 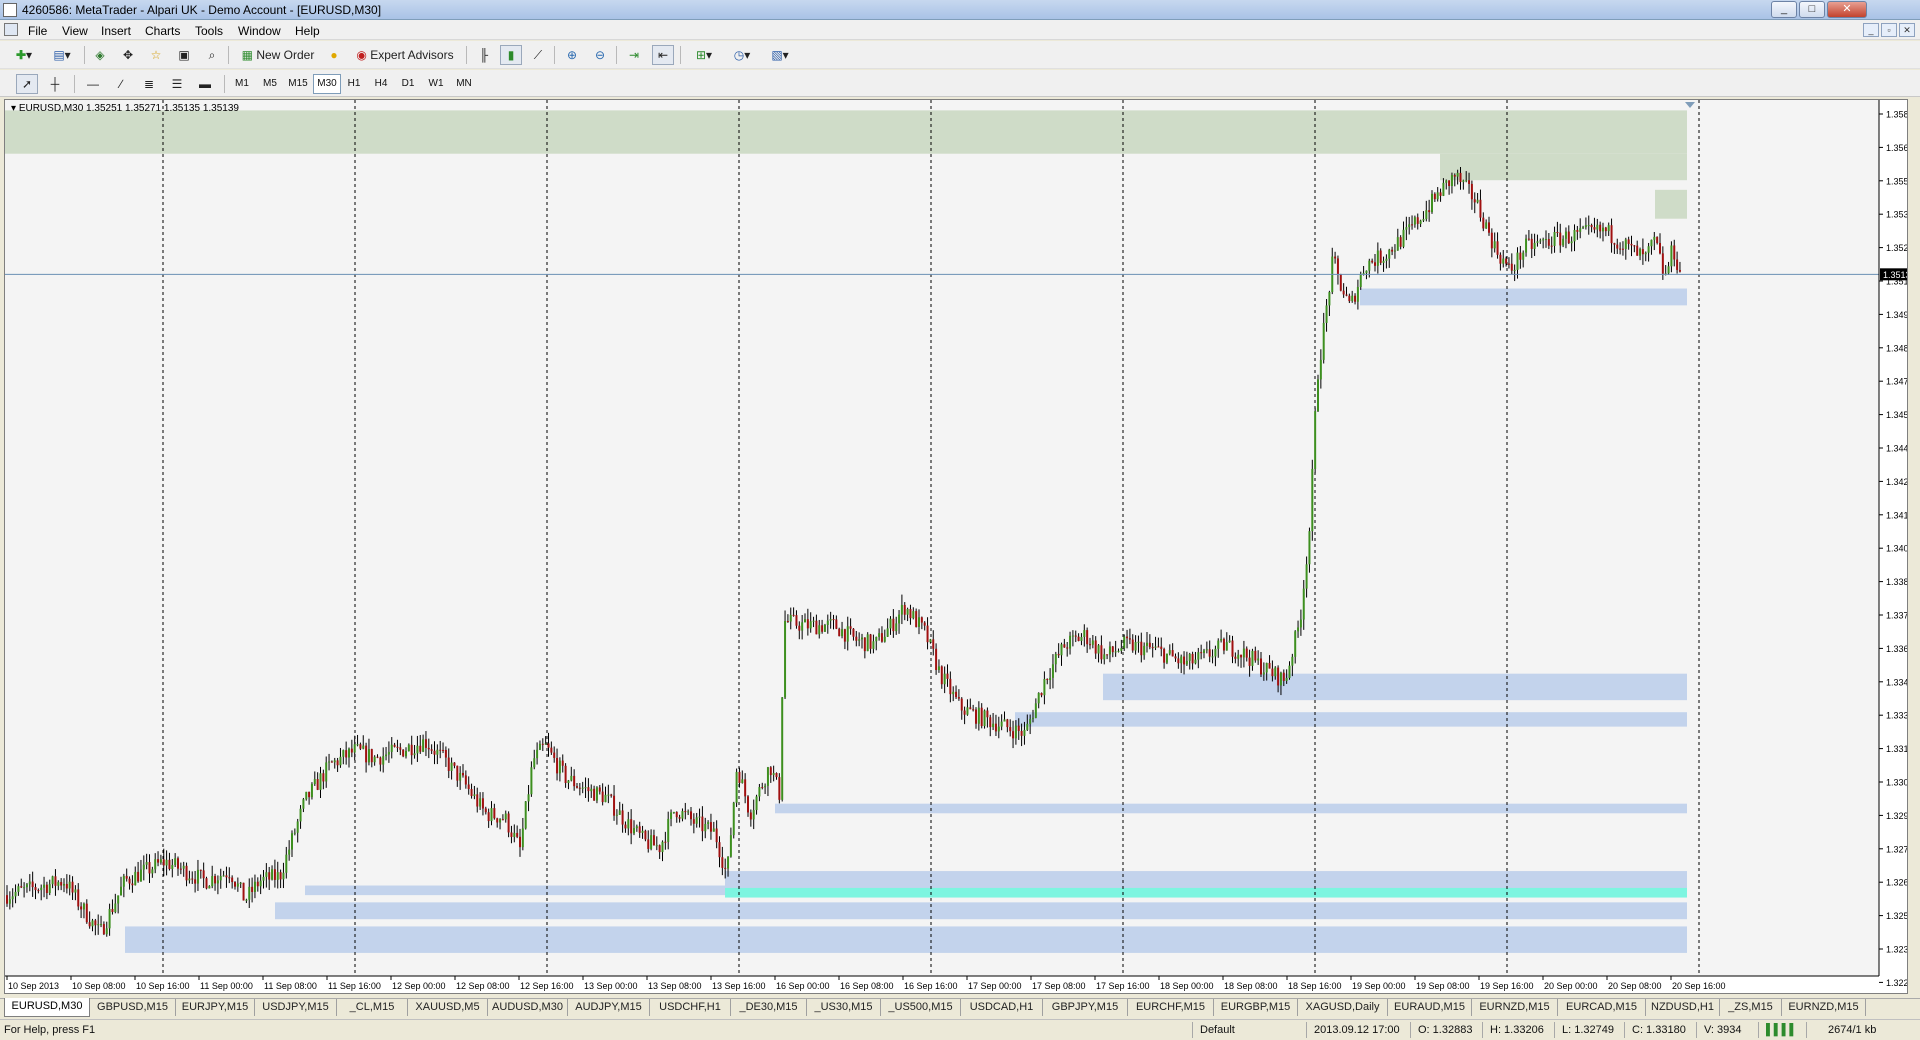 I want to click on chart-tab: AUDUSD,M30, so click(x=528, y=1007).